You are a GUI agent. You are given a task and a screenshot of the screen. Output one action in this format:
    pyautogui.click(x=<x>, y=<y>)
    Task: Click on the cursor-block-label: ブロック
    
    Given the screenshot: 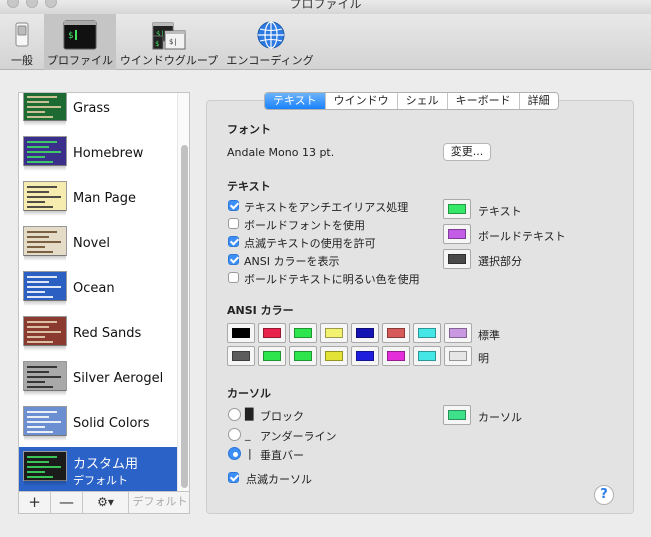 What is the action you would take?
    pyautogui.click(x=282, y=416)
    